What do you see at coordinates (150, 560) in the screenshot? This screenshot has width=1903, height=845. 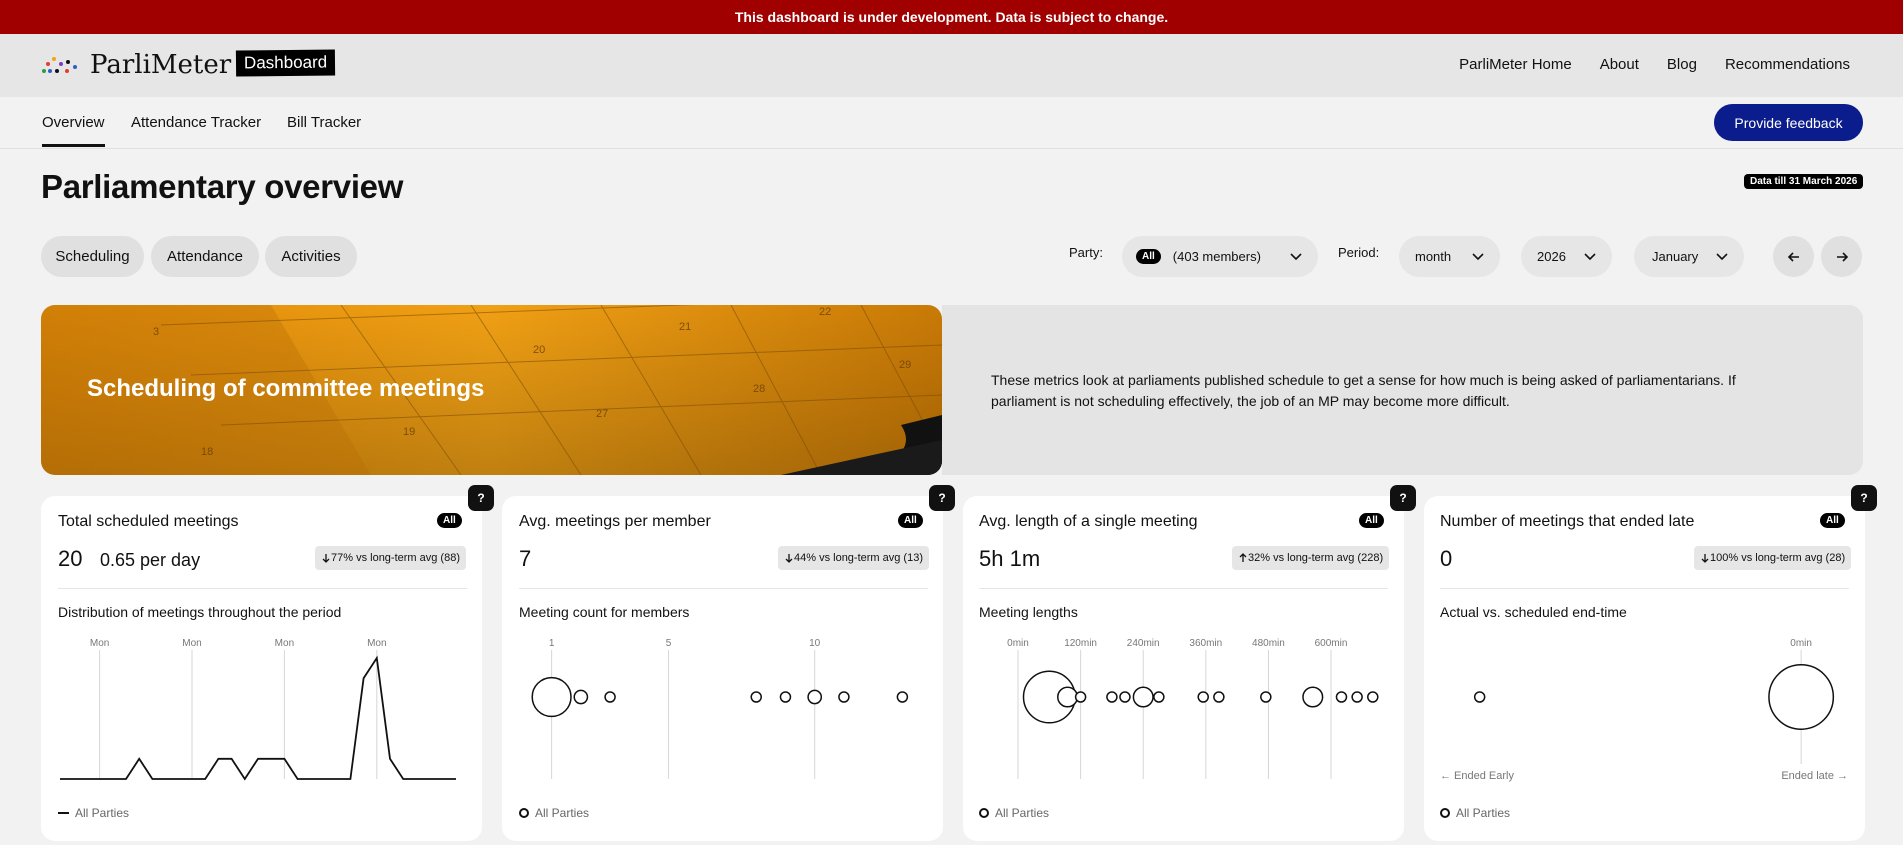 I see `card-secondary-value: 0.65 per day` at bounding box center [150, 560].